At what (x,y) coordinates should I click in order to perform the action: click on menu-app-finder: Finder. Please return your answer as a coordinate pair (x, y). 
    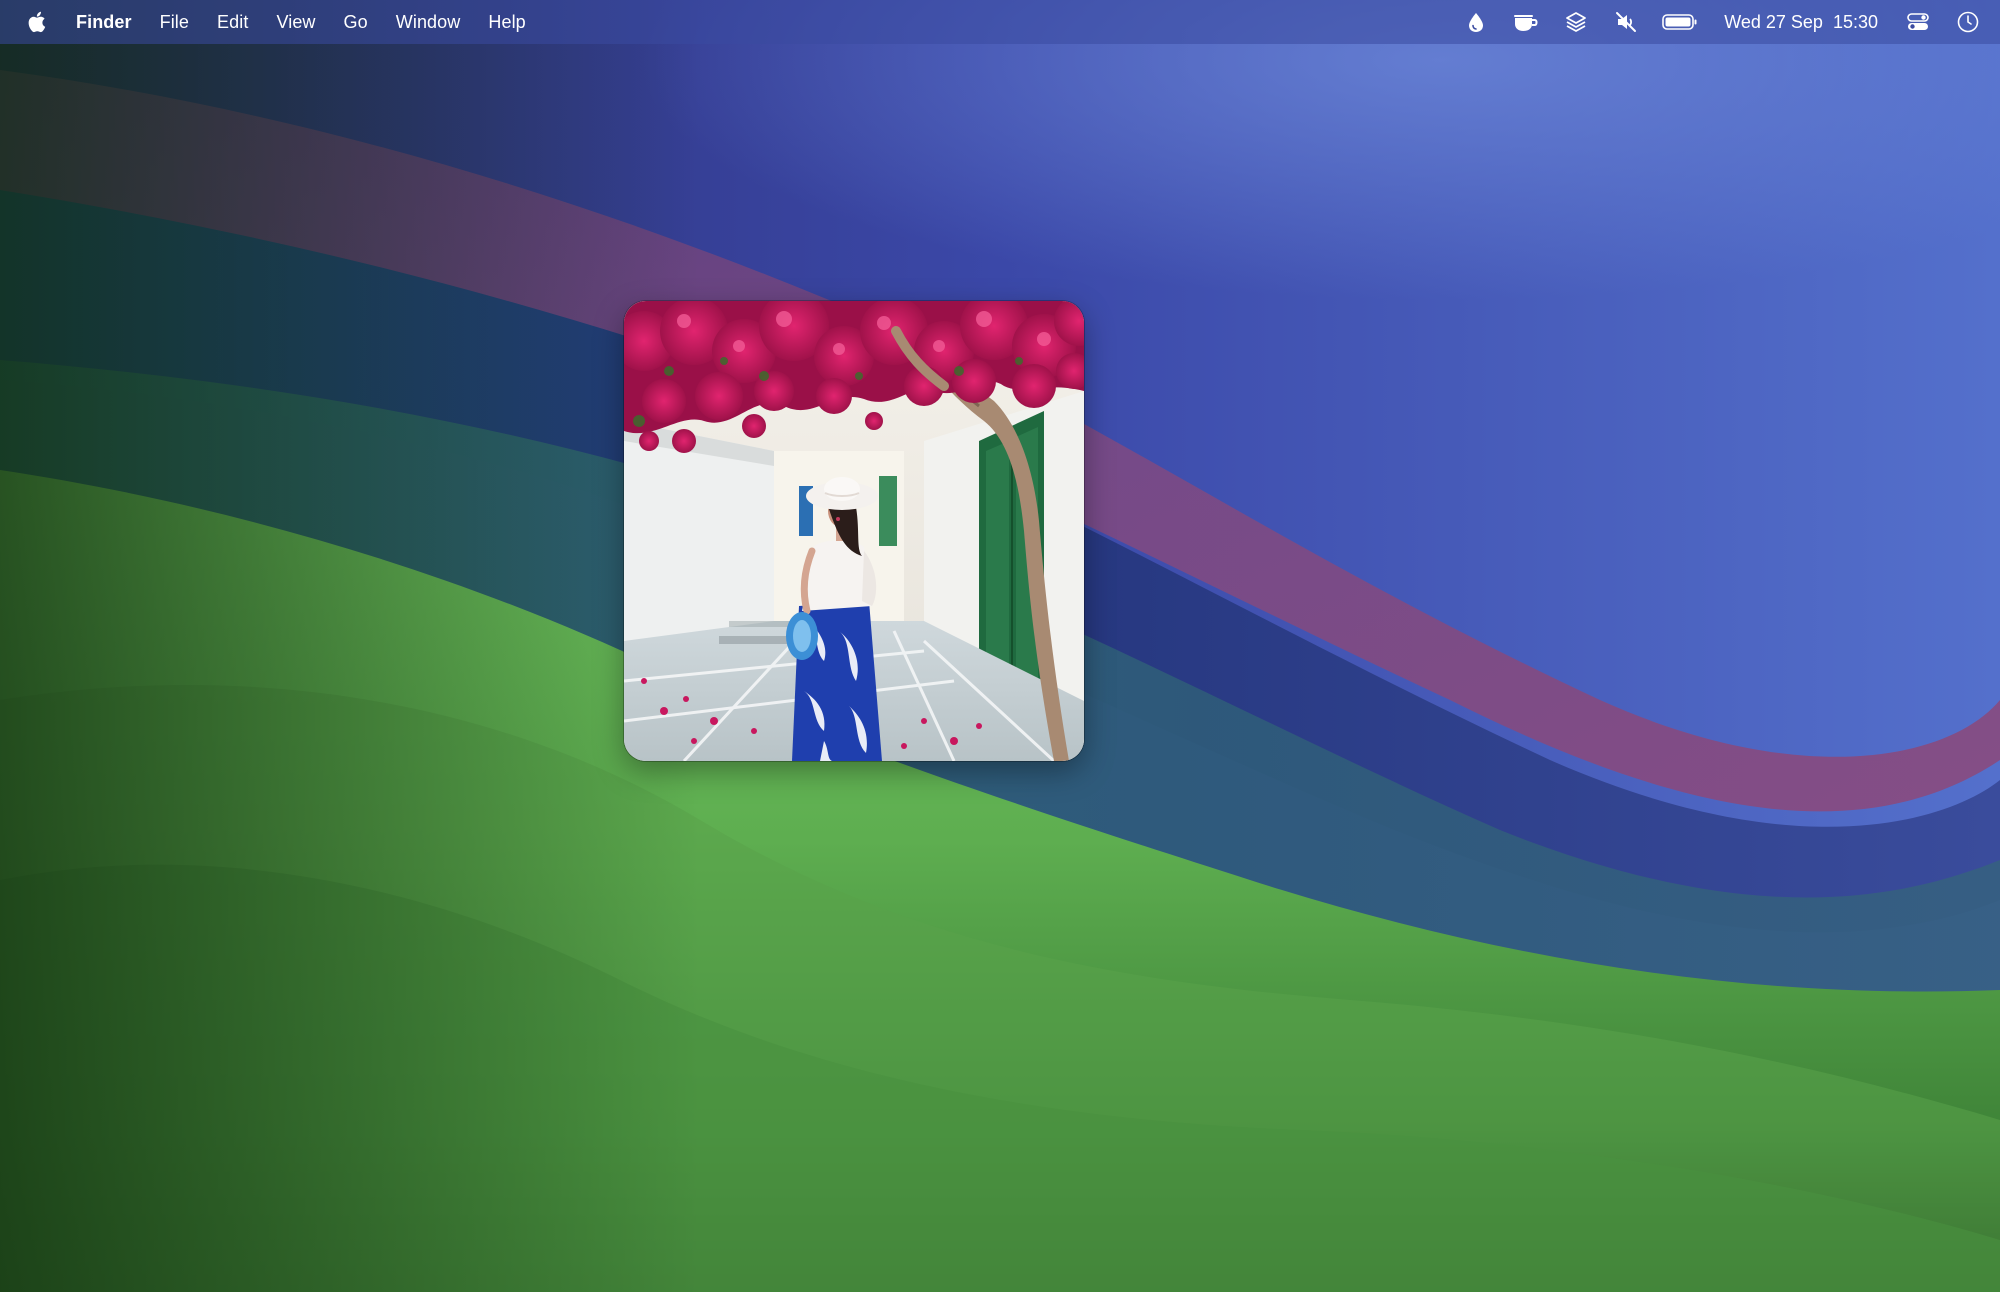
    Looking at the image, I should click on (104, 22).